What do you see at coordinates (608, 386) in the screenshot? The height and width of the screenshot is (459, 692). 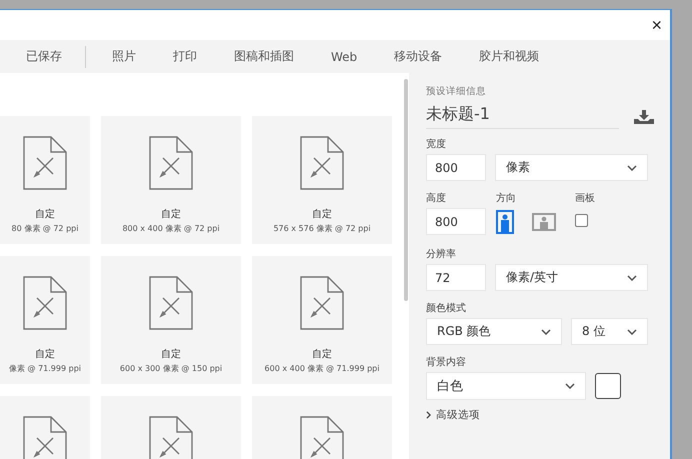 I see `color-swatch` at bounding box center [608, 386].